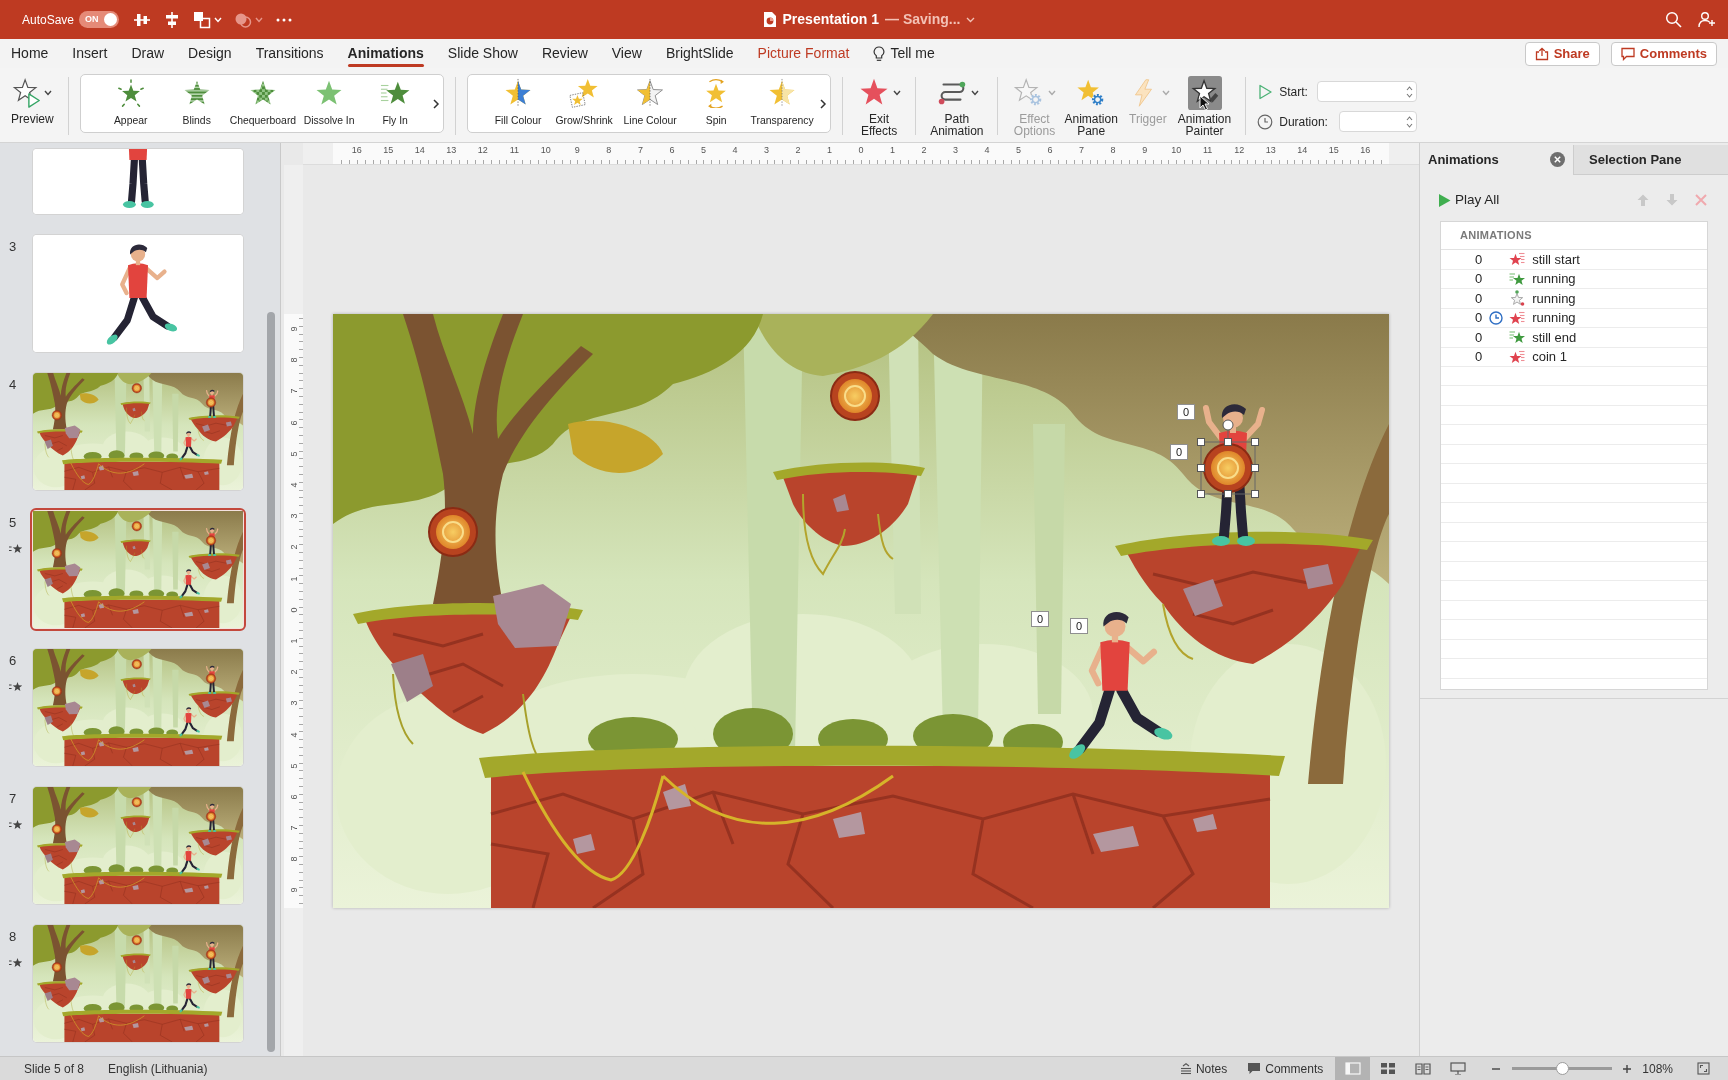  I want to click on path-animation-button: Path Animation, so click(957, 106).